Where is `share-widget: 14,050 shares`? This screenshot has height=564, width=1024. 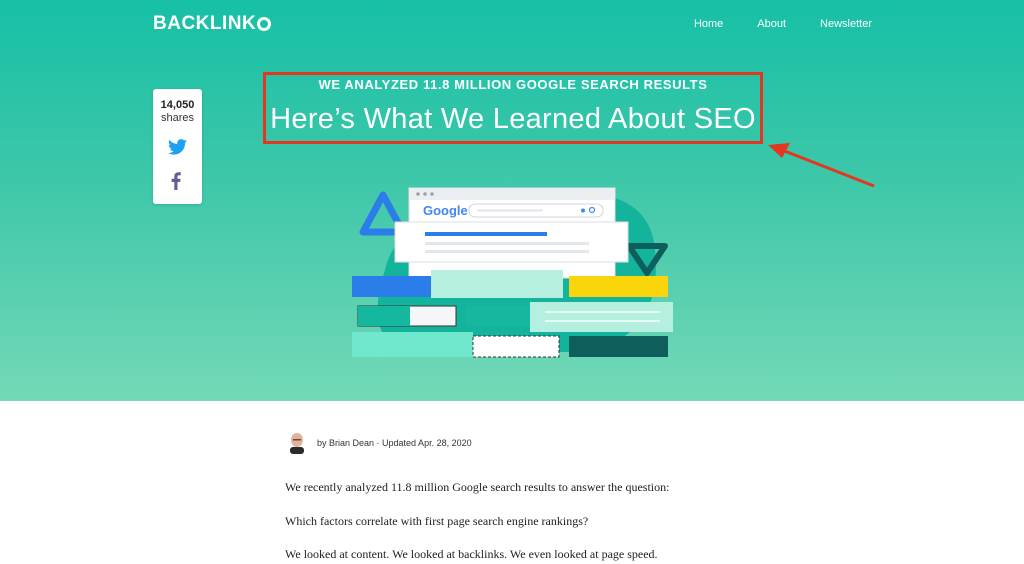 share-widget: 14,050 shares is located at coordinates (177, 146).